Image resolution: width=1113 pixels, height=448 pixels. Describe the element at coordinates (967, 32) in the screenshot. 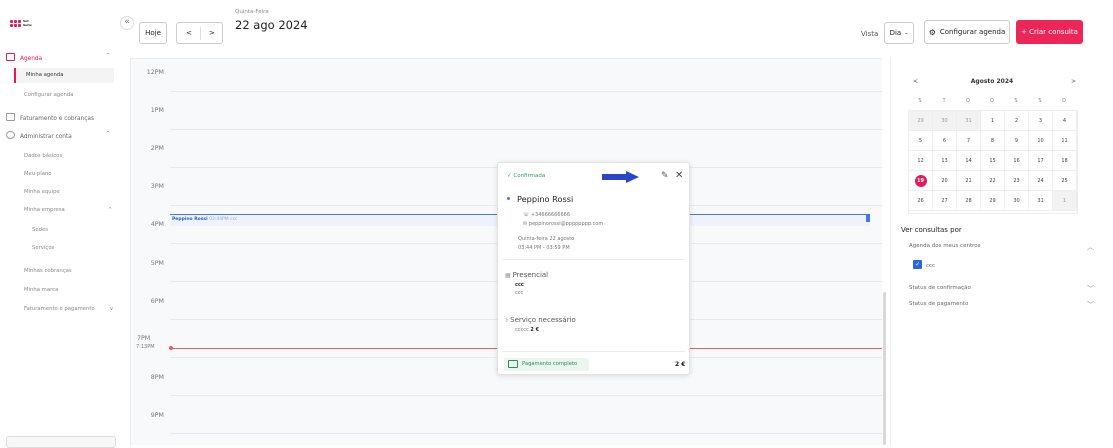

I see `configure-agenda-button: ⚙ Configurar agenda` at that location.